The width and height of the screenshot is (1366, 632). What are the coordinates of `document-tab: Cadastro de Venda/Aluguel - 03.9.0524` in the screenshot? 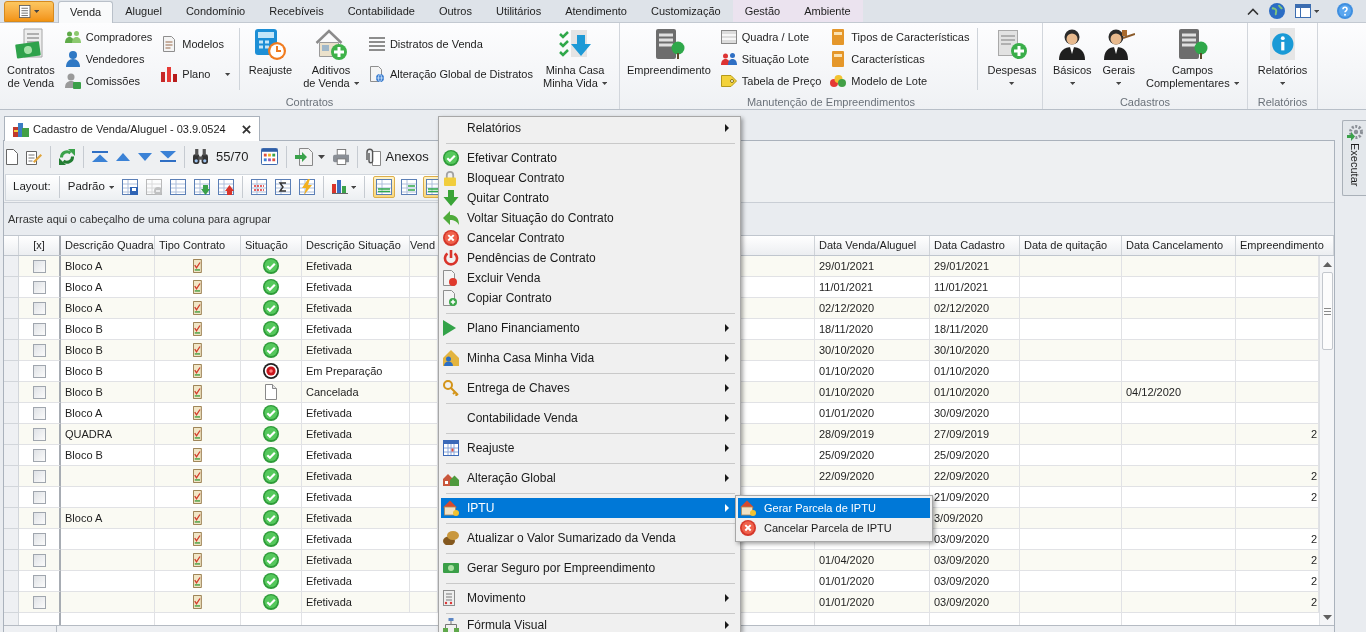 It's located at (132, 128).